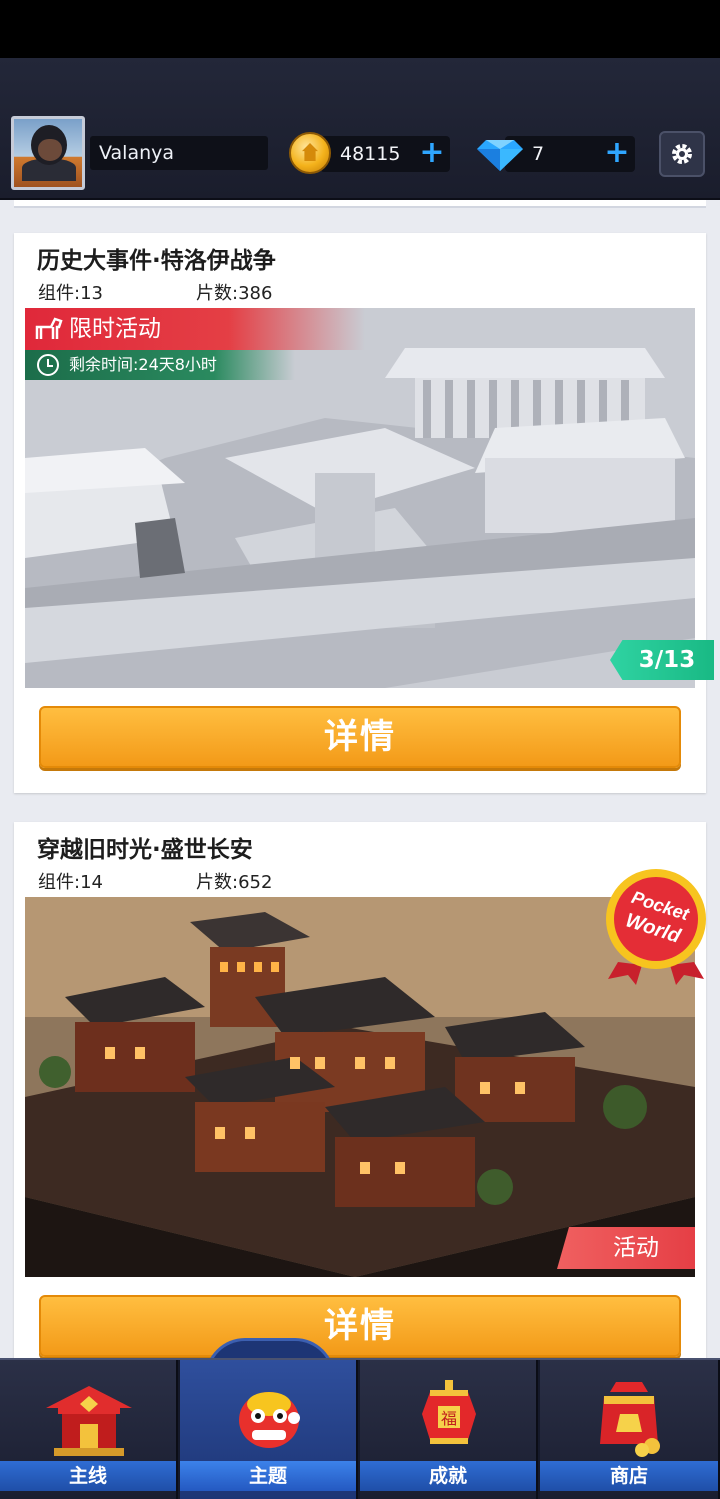 This screenshot has width=720, height=1499. What do you see at coordinates (626, 1248) in the screenshot?
I see `event-tag: 活动` at bounding box center [626, 1248].